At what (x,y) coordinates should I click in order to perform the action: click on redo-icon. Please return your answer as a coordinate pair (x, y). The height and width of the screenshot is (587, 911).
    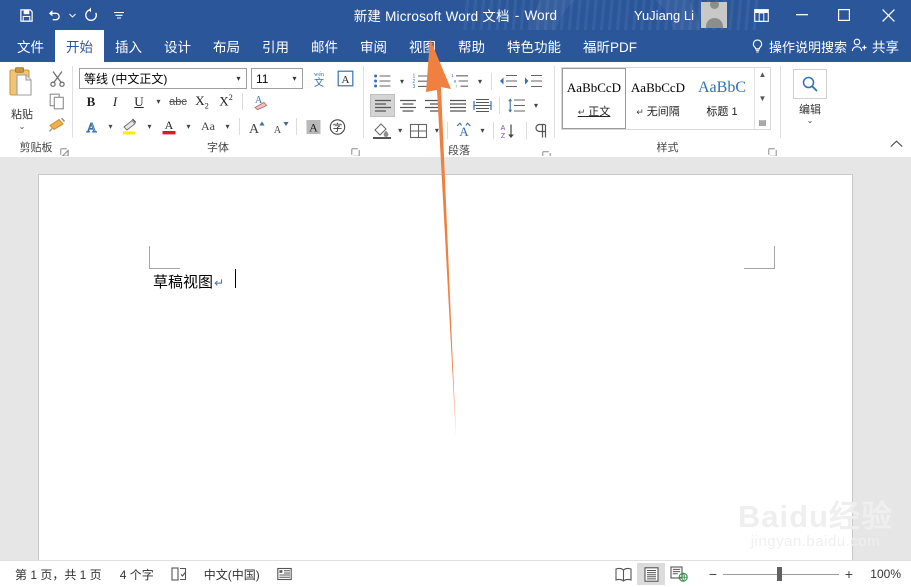
    Looking at the image, I should click on (91, 15).